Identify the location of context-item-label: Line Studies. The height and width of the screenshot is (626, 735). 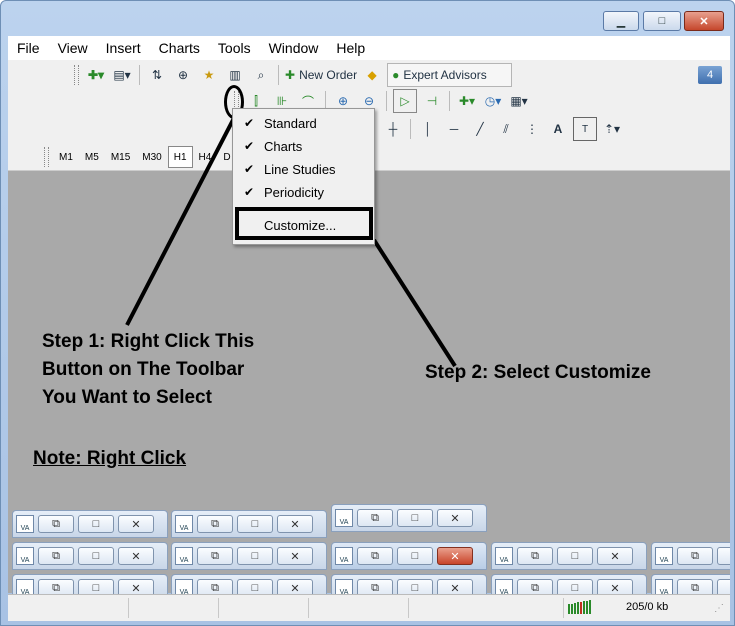
(300, 169).